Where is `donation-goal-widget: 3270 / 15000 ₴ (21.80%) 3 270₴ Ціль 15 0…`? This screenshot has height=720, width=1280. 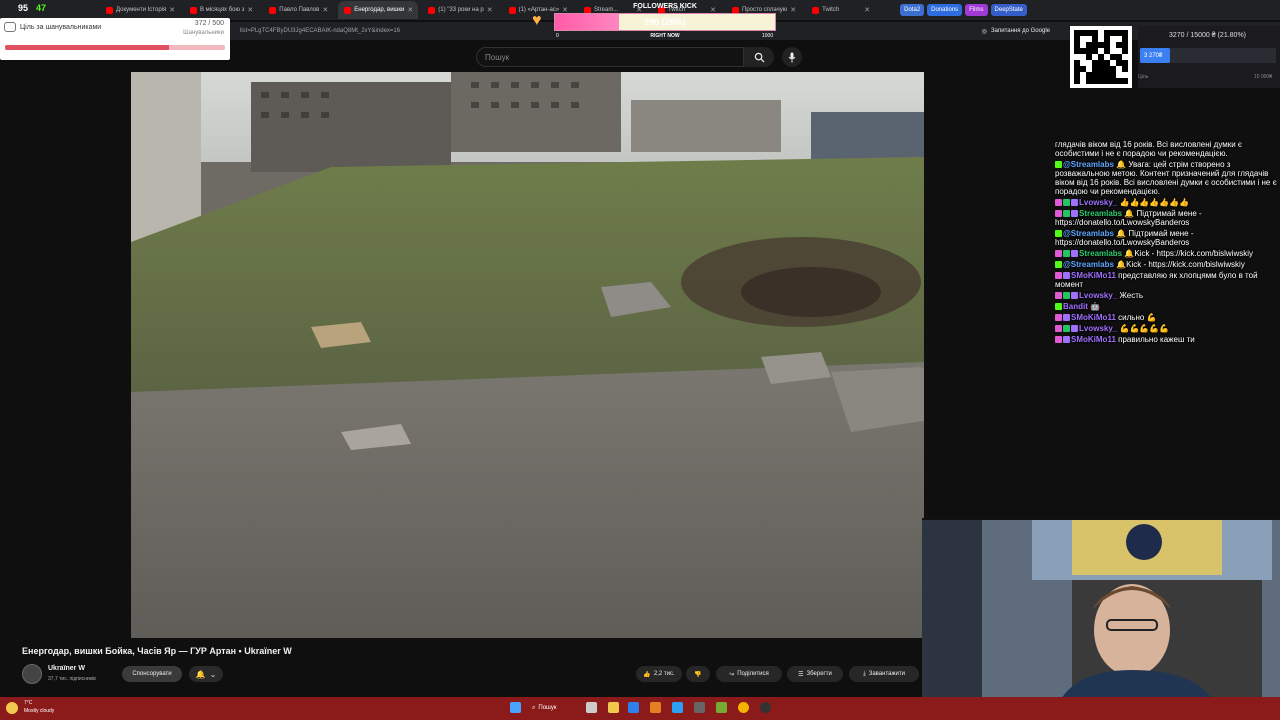 donation-goal-widget: 3270 / 15000 ₴ (21.80%) 3 270₴ Ціль 15 0… is located at coordinates (1209, 57).